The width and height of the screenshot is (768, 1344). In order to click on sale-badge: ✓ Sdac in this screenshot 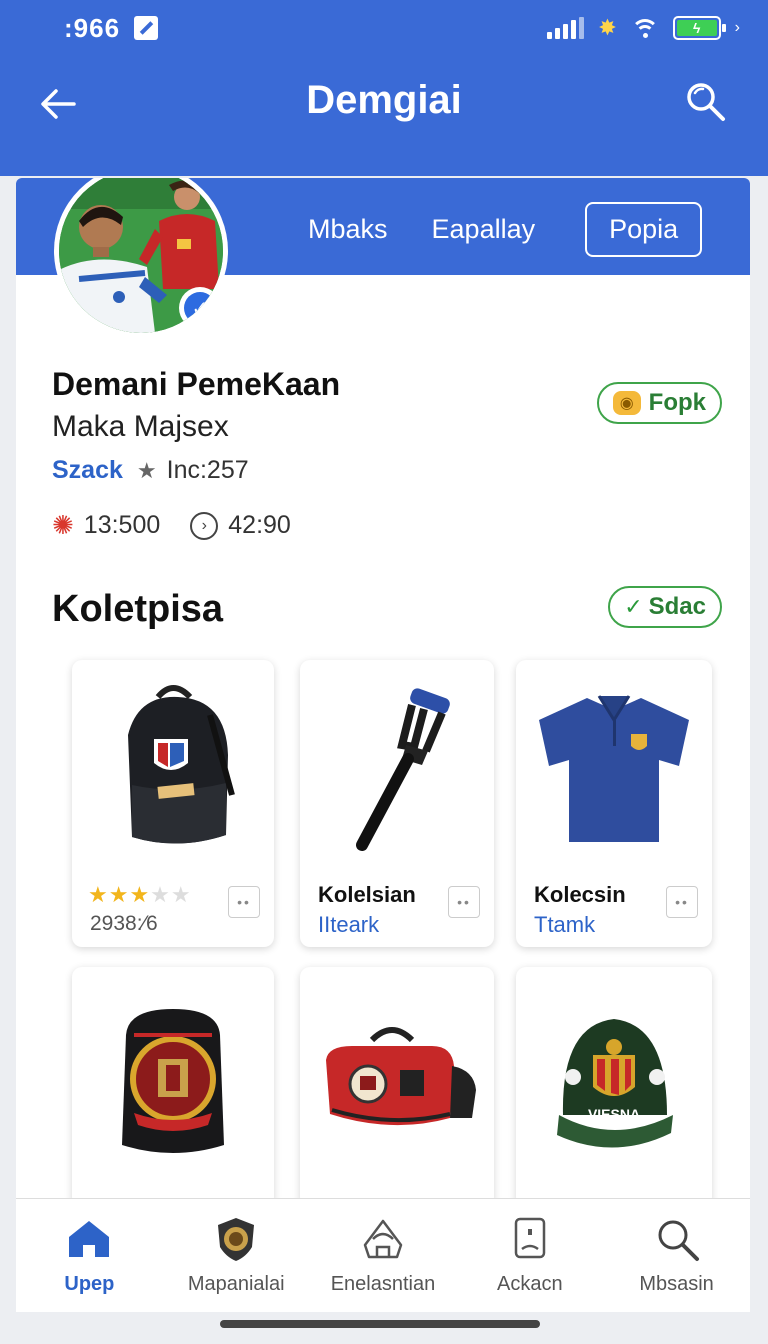, I will do `click(665, 607)`.